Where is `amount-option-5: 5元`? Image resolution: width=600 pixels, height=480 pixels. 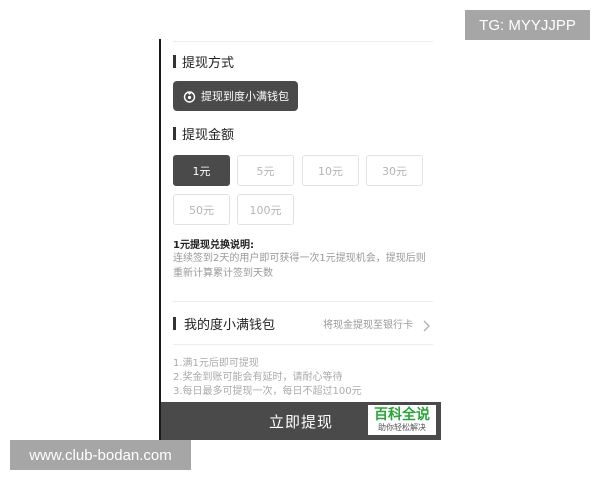 amount-option-5: 5元 is located at coordinates (265, 170).